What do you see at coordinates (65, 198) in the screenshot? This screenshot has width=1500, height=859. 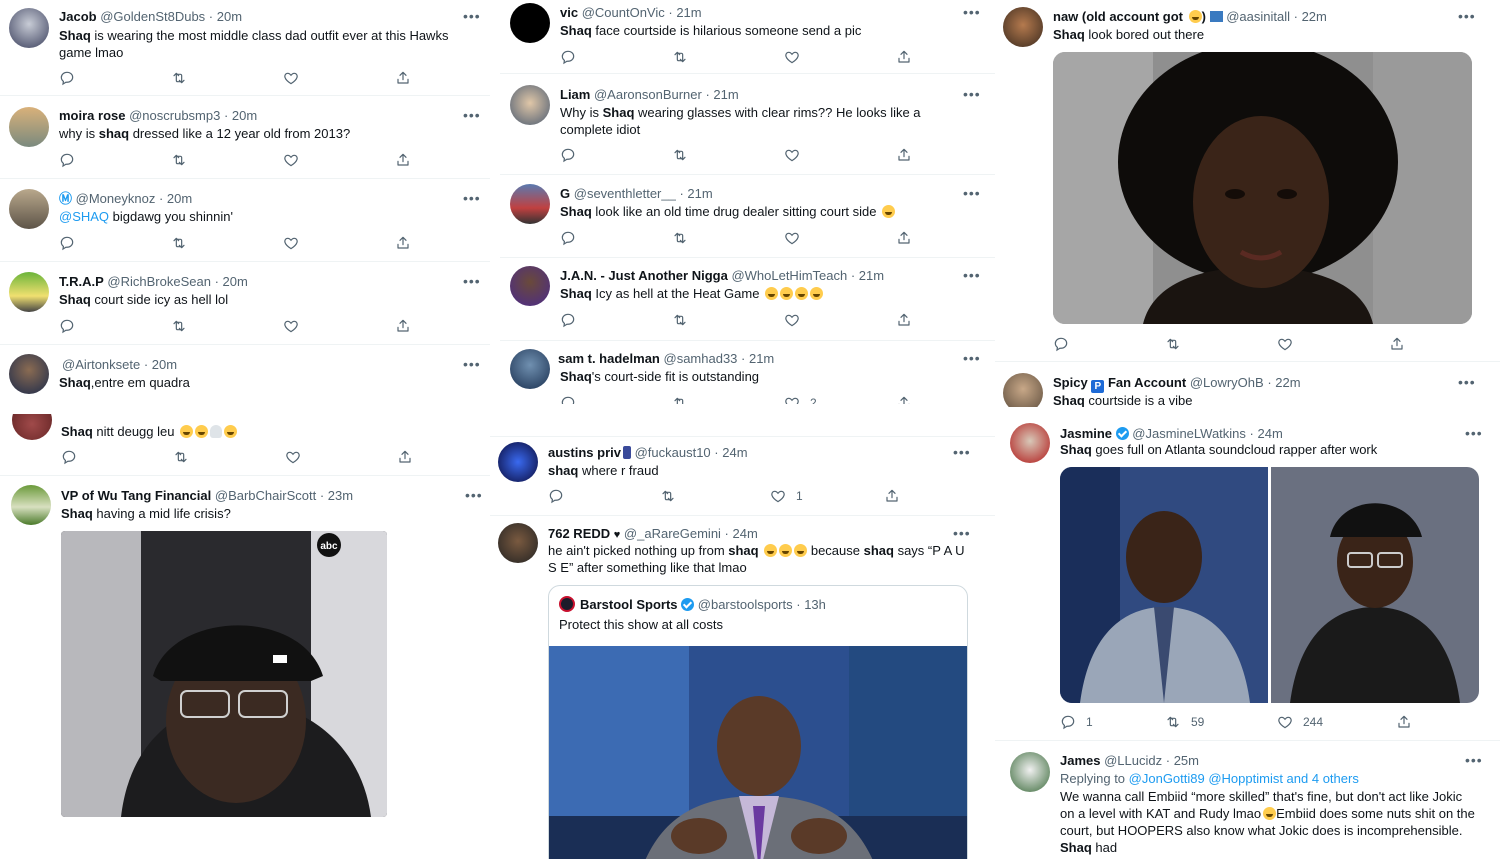 I see `author-name: Ⓜ` at bounding box center [65, 198].